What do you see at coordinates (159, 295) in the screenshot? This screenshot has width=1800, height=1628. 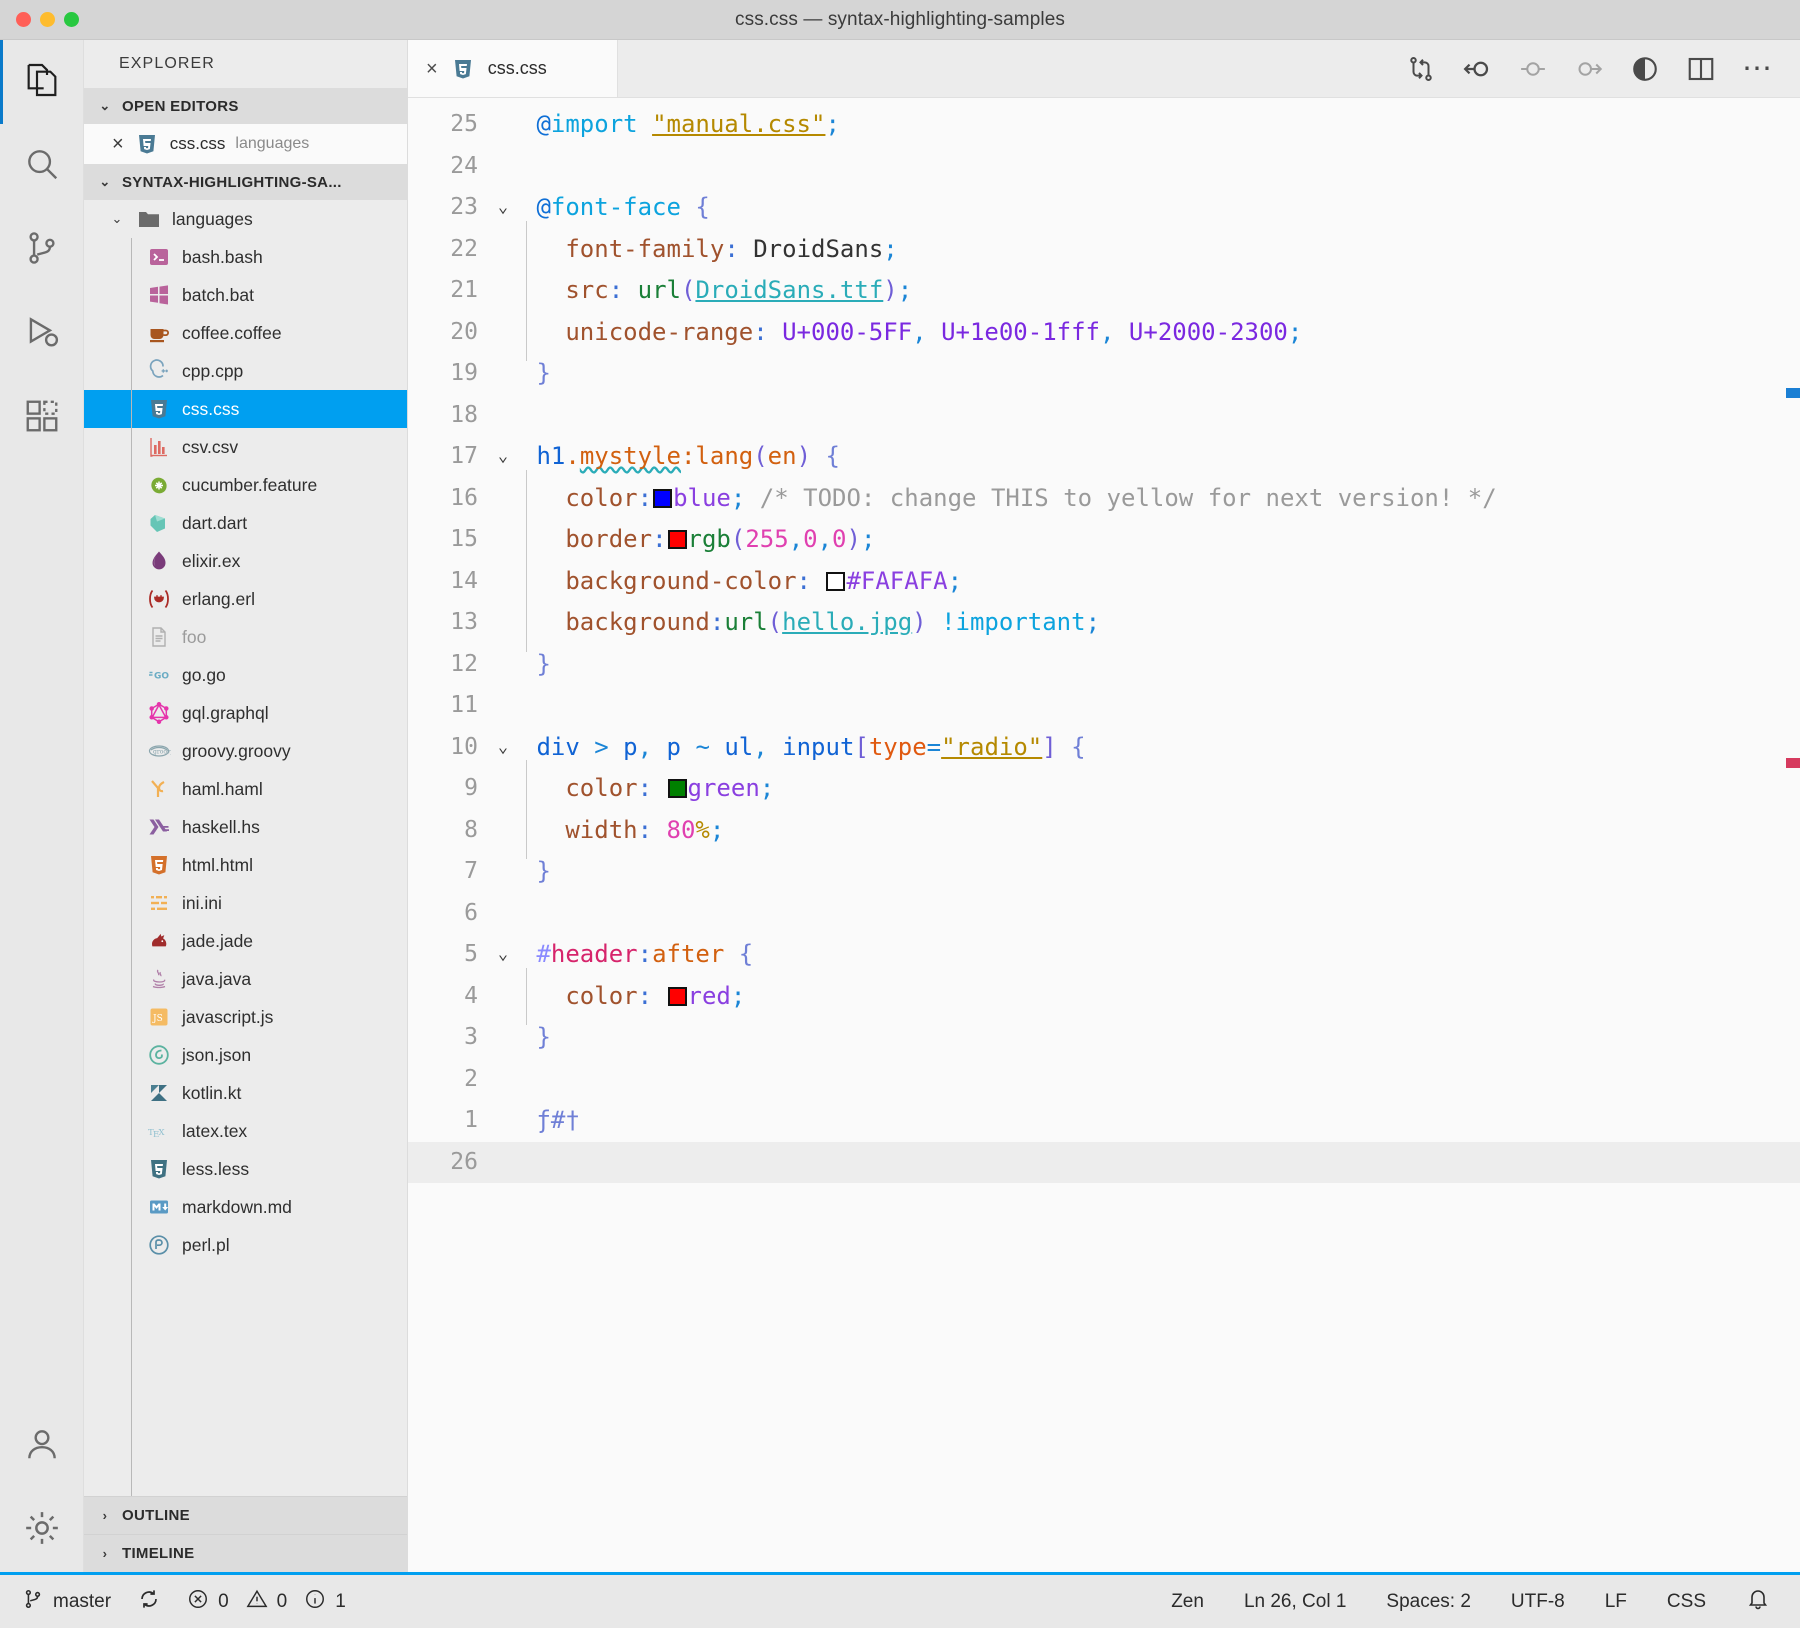 I see `batch-icon` at bounding box center [159, 295].